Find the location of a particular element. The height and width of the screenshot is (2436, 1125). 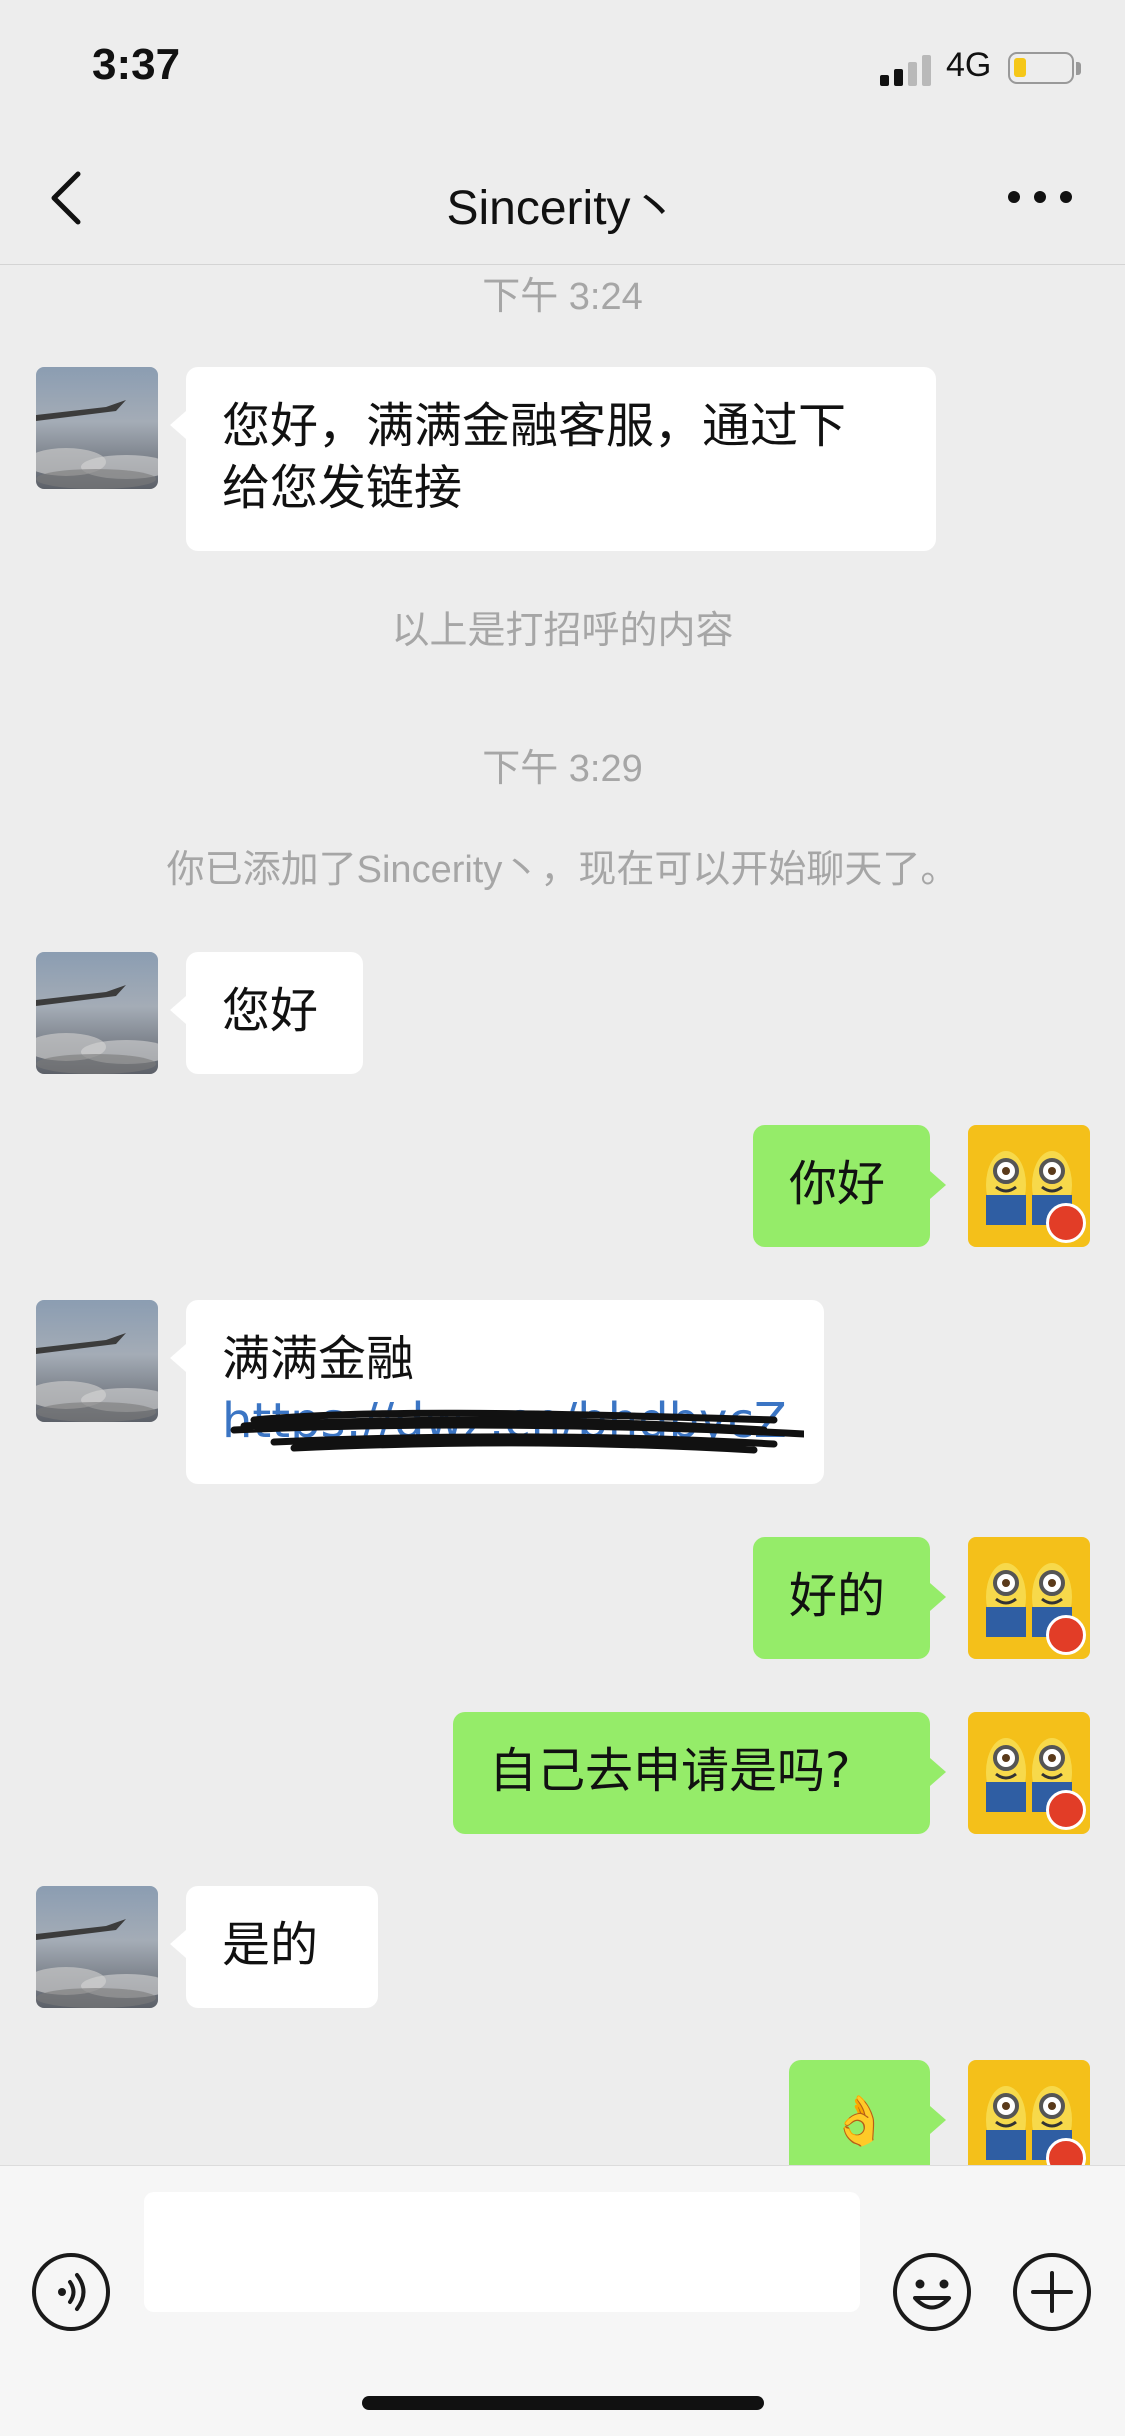

message-text: 给您发链接 is located at coordinates (342, 488).